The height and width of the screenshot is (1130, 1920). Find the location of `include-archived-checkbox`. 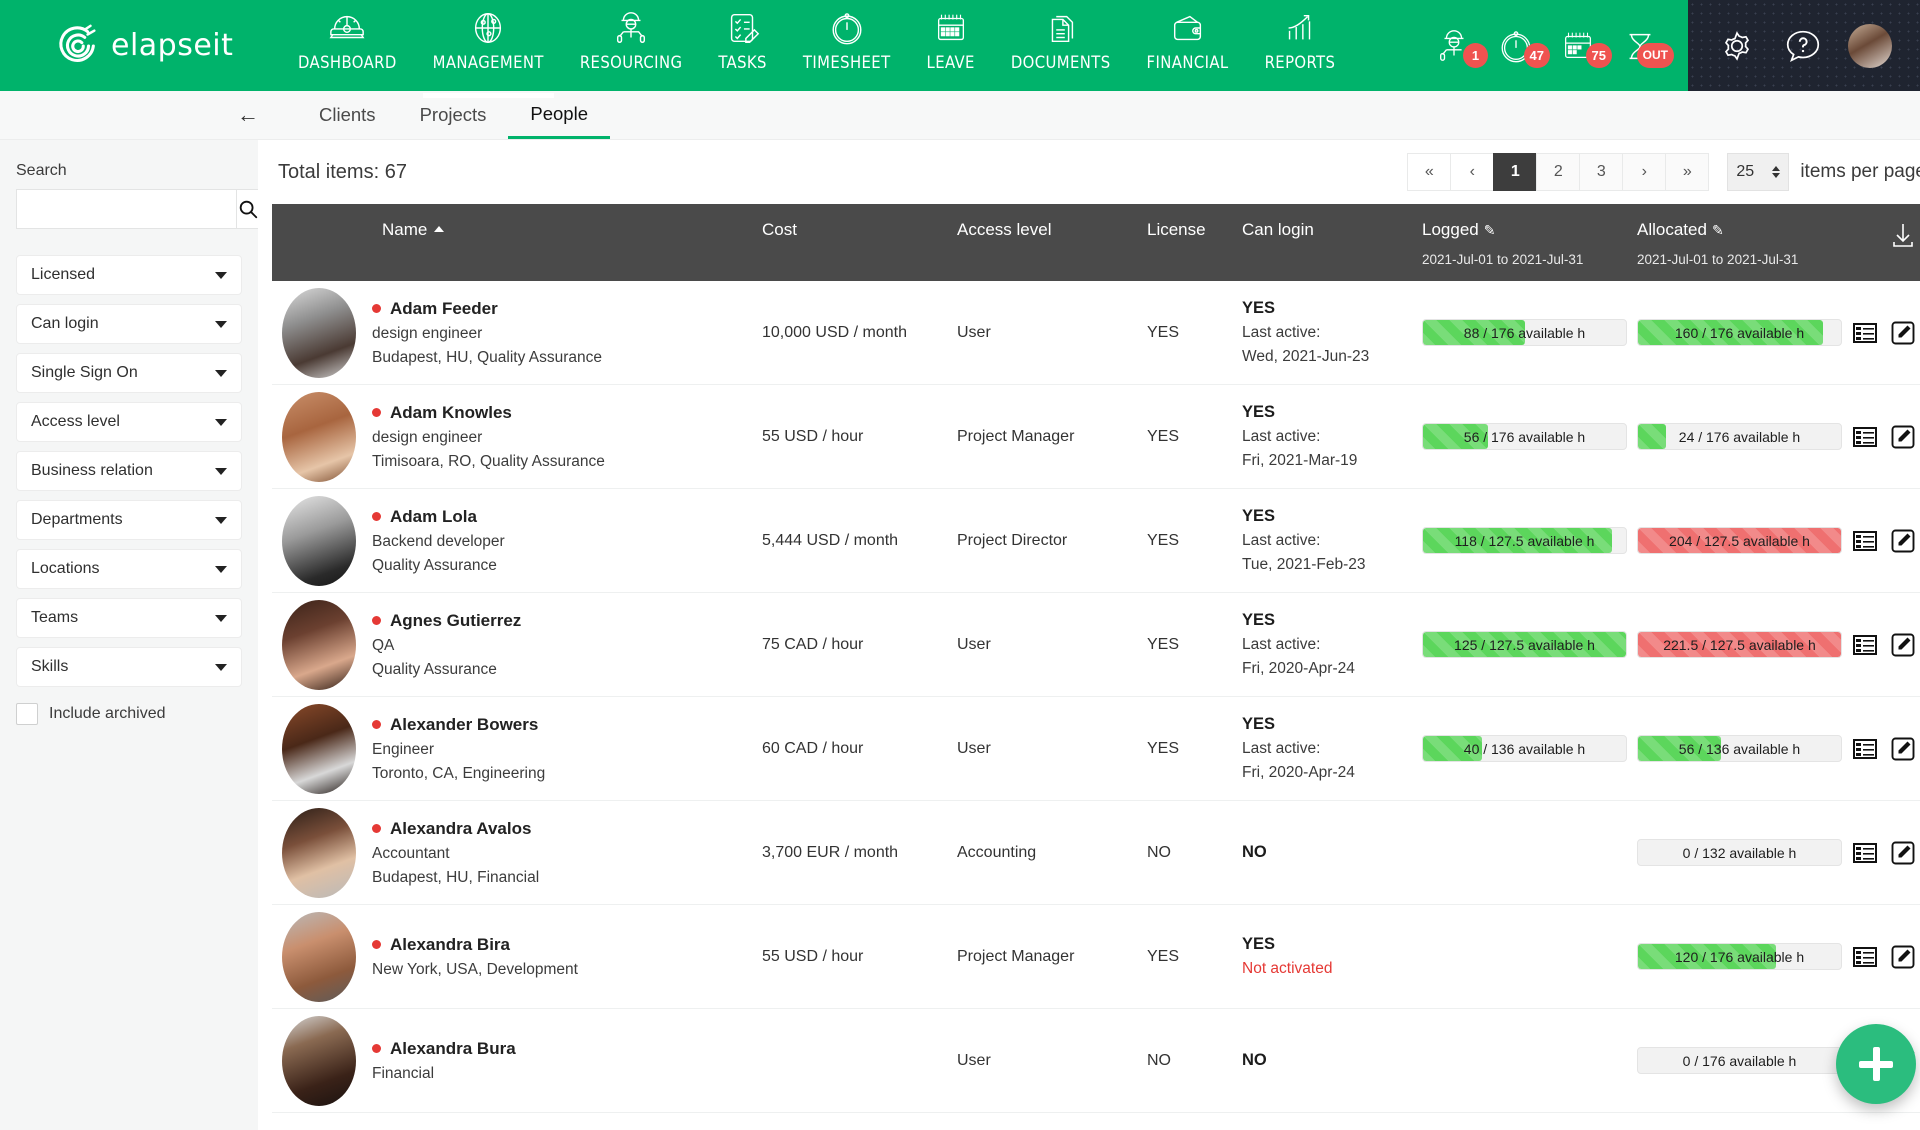

include-archived-checkbox is located at coordinates (27, 714).